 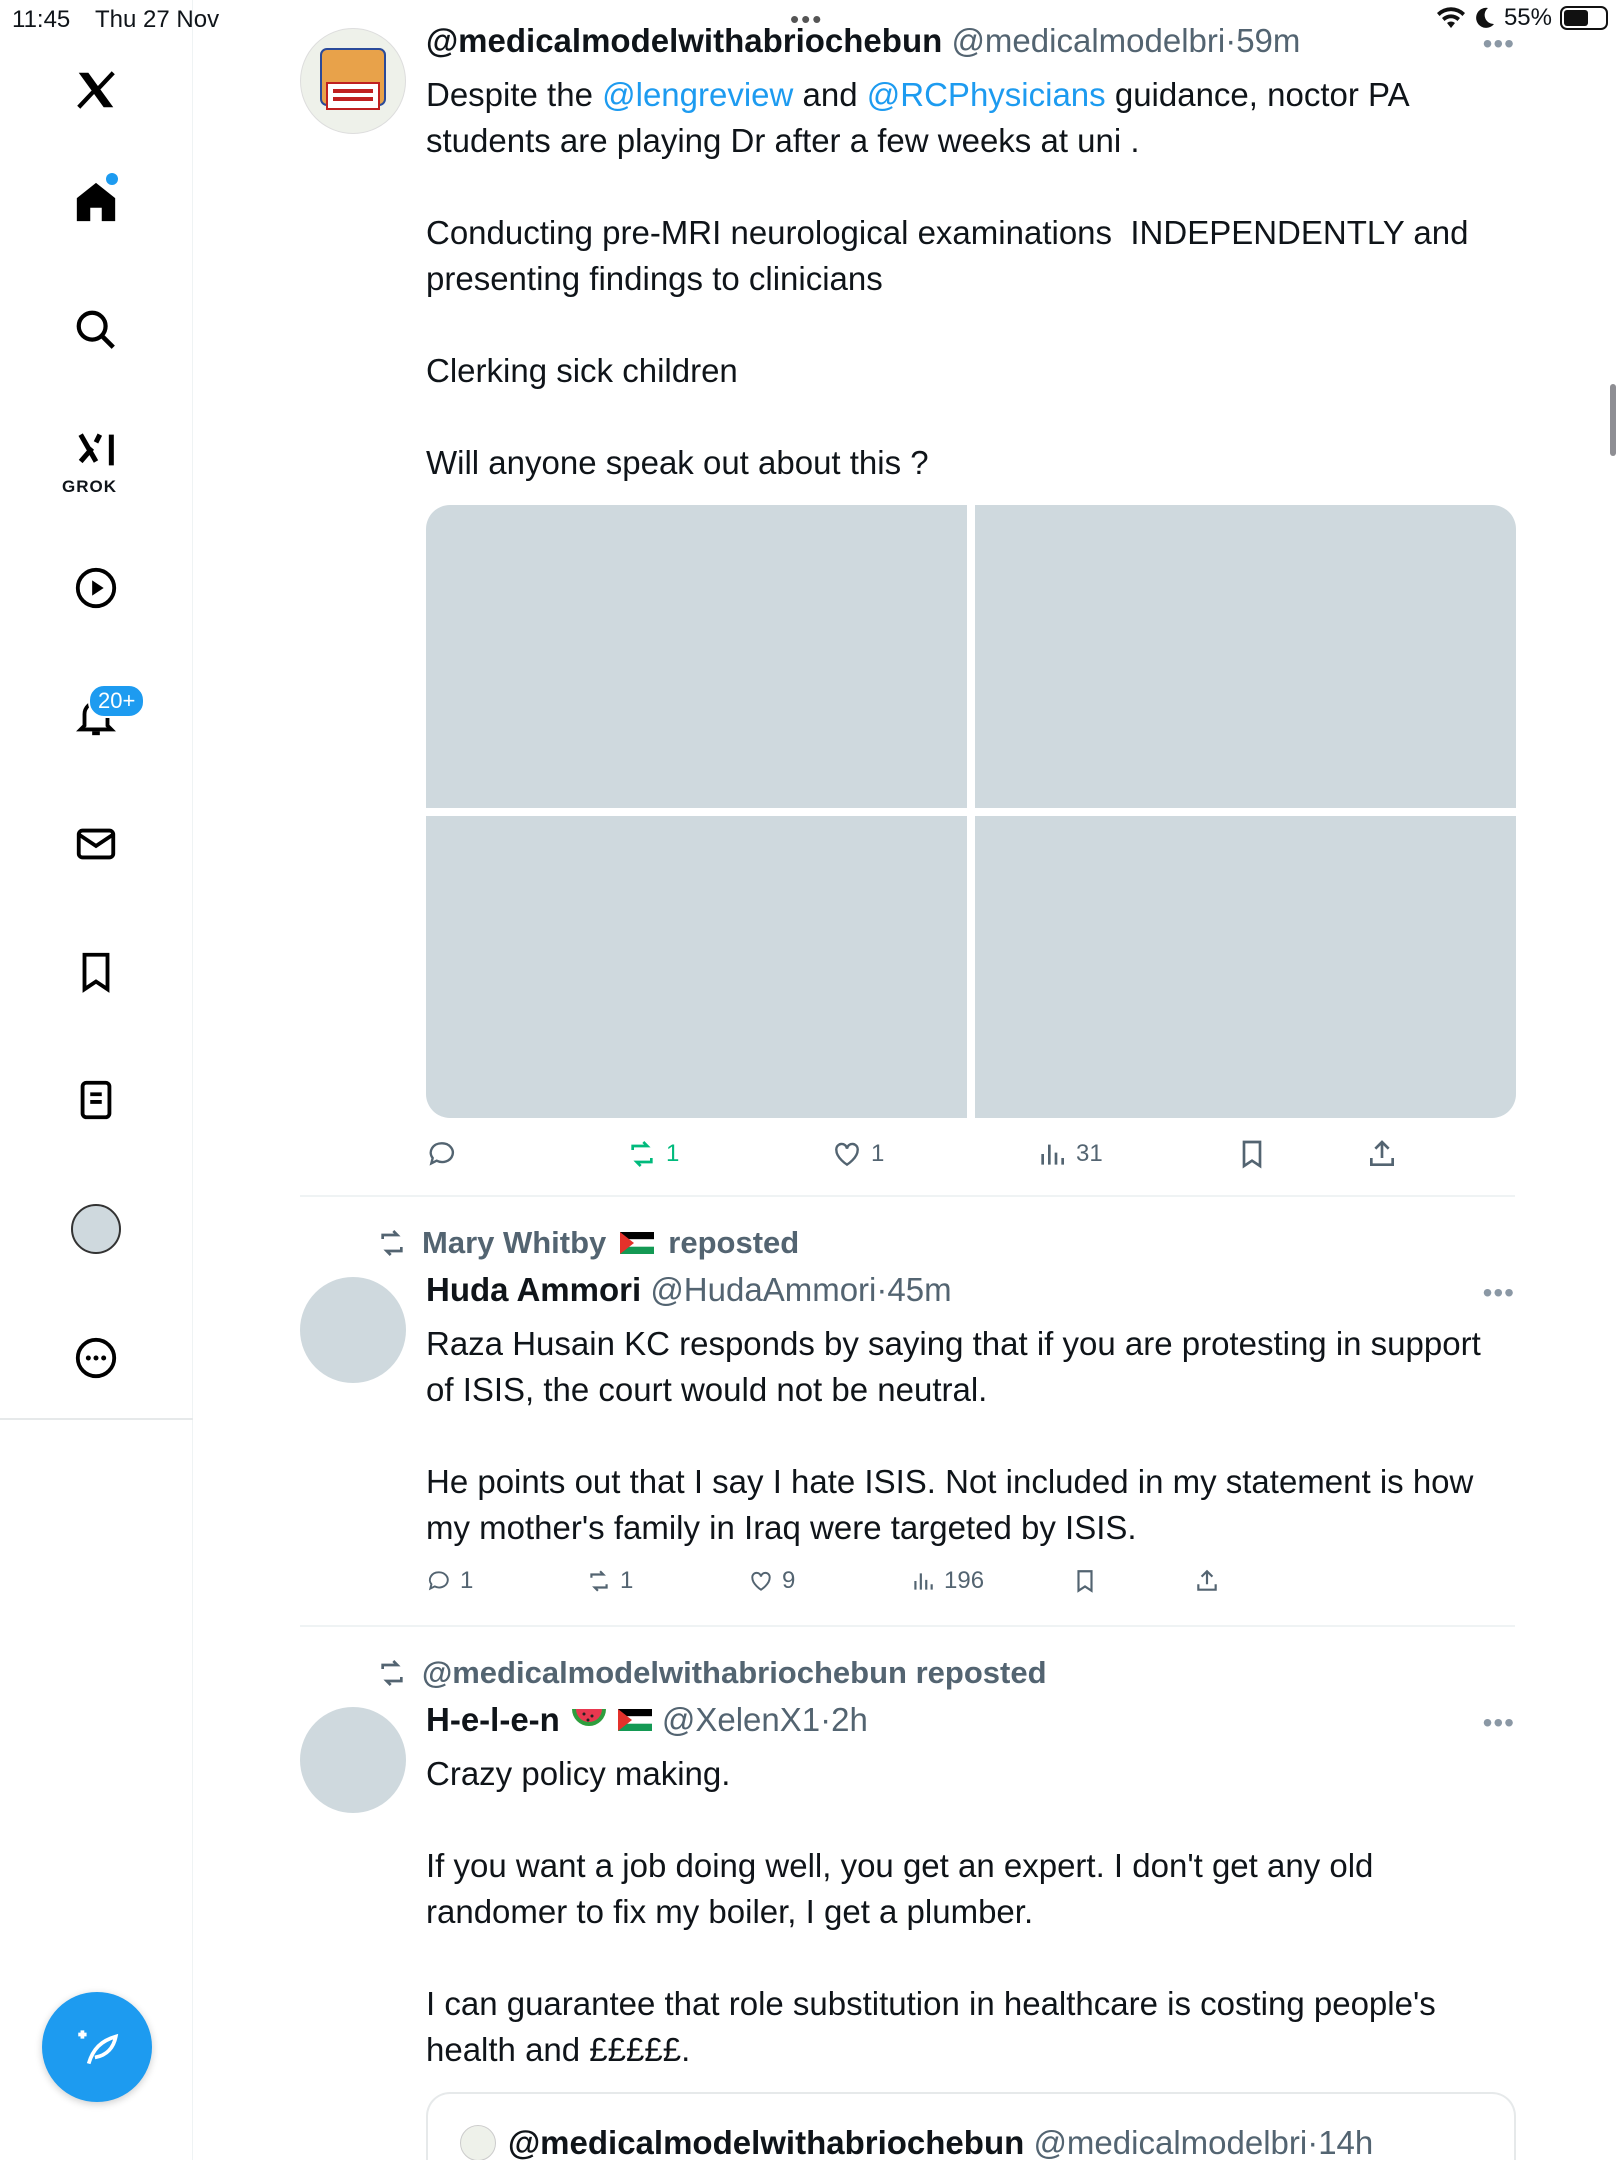 I want to click on share-icon, so click(x=1382, y=1153).